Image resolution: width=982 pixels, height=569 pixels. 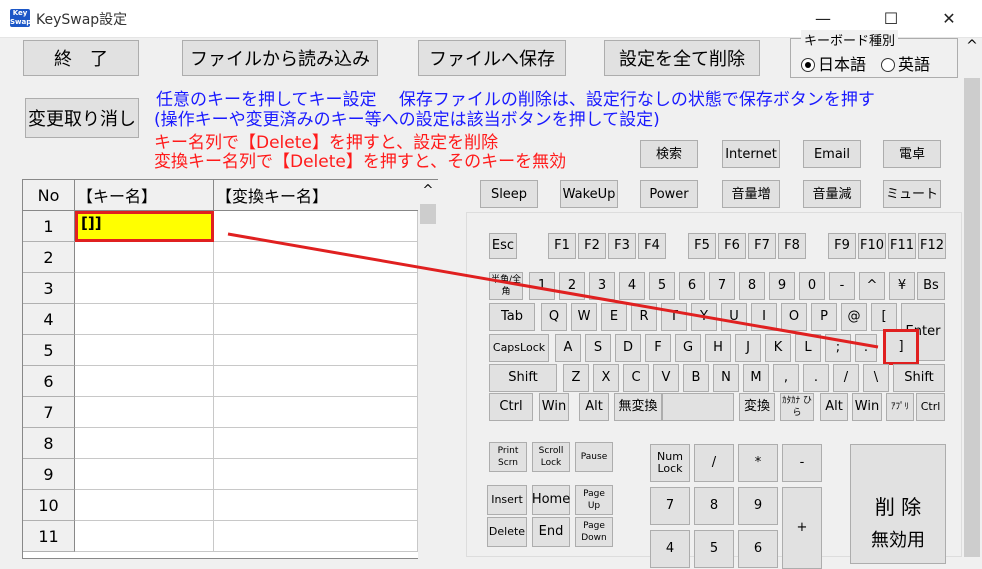 What do you see at coordinates (594, 532) in the screenshot?
I see `key-page-down: Page Down` at bounding box center [594, 532].